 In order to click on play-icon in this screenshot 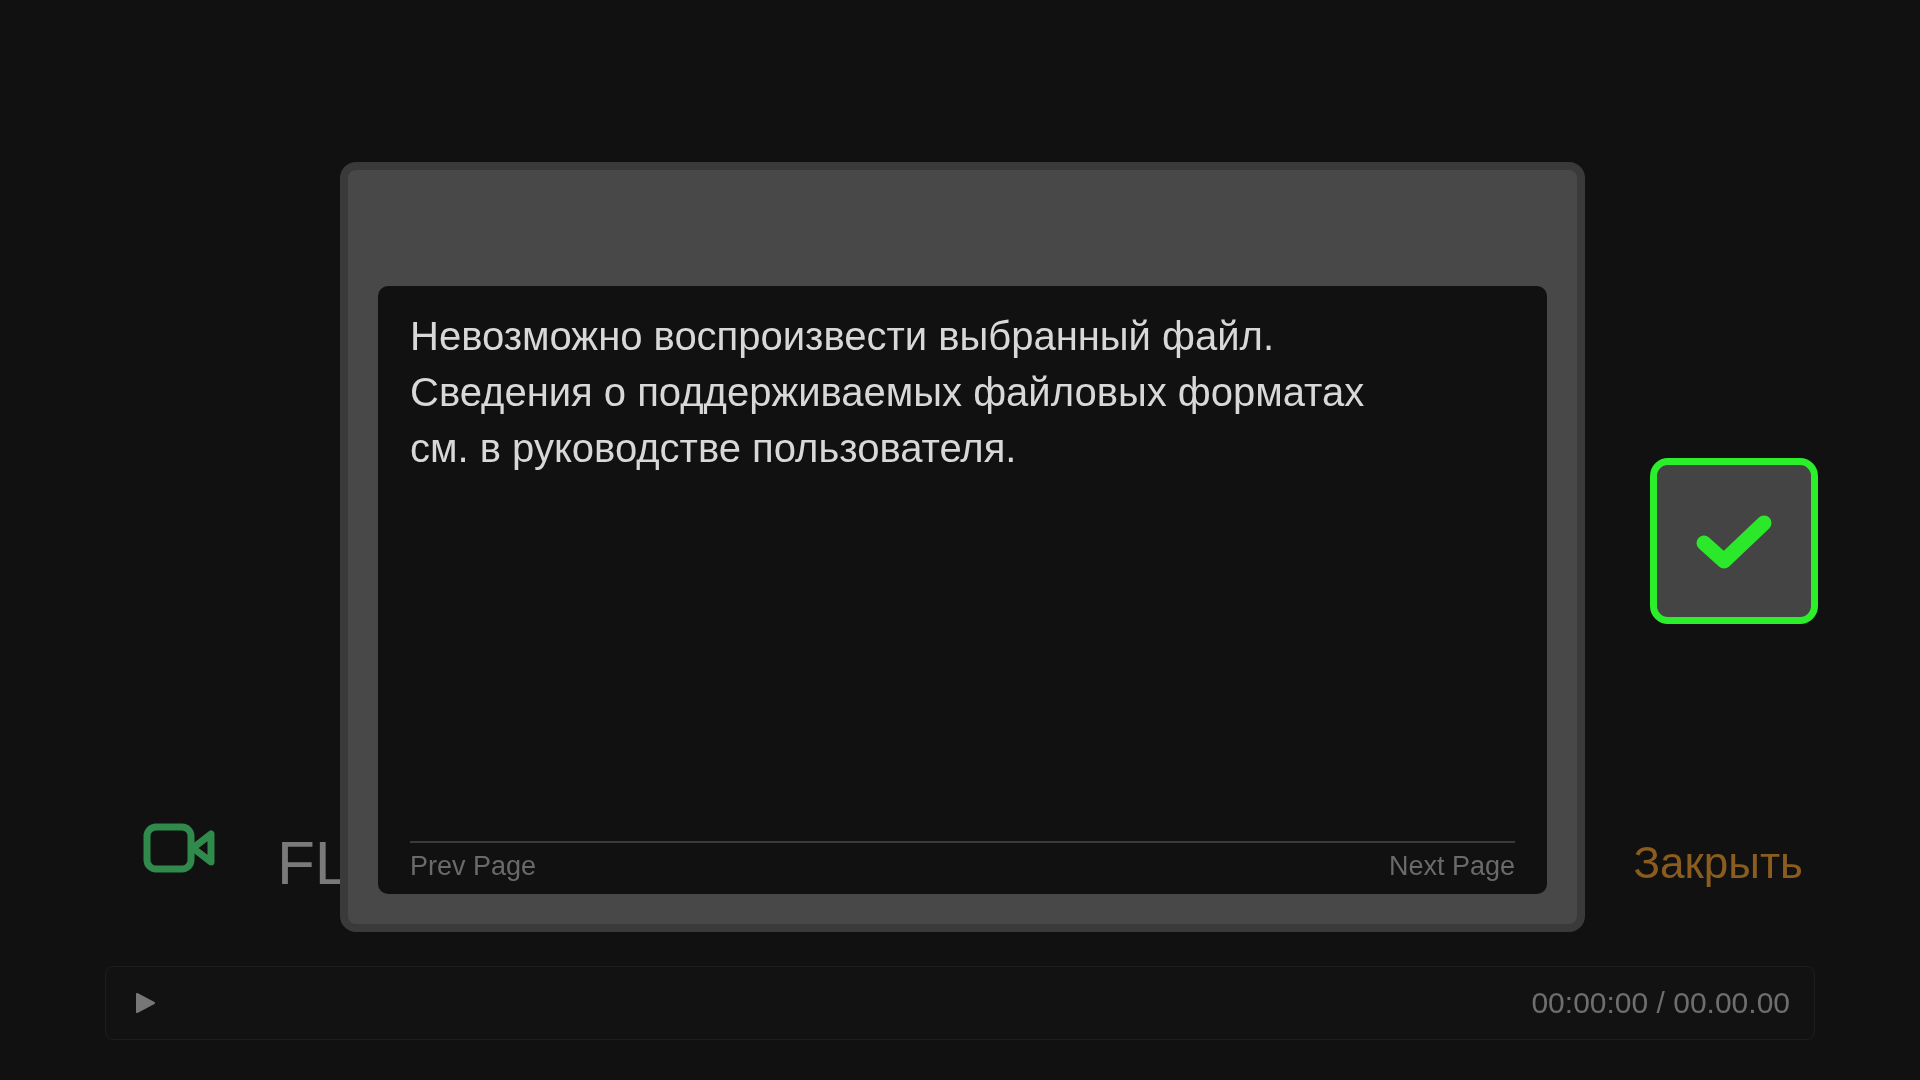, I will do `click(145, 1003)`.